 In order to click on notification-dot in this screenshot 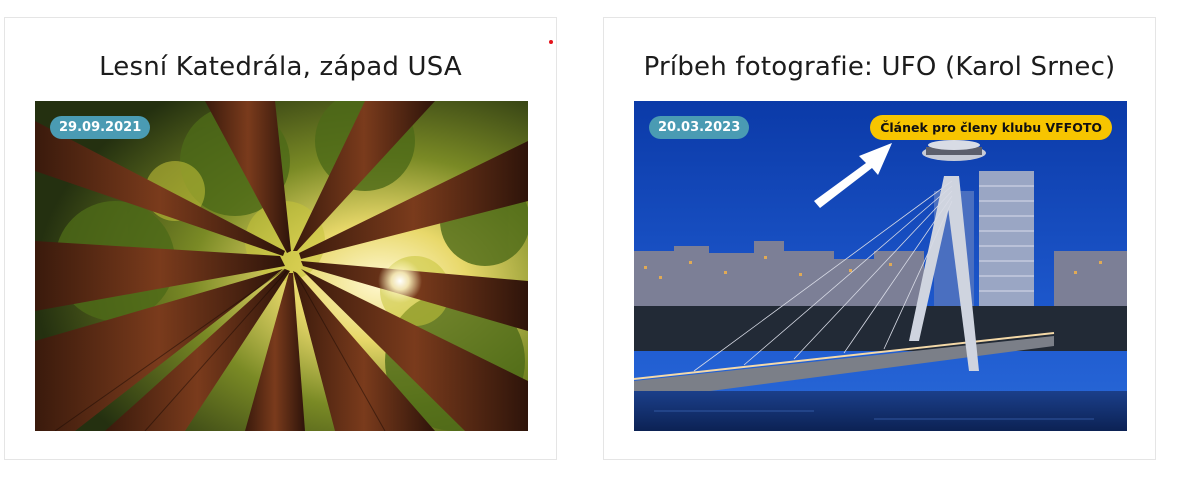, I will do `click(551, 42)`.